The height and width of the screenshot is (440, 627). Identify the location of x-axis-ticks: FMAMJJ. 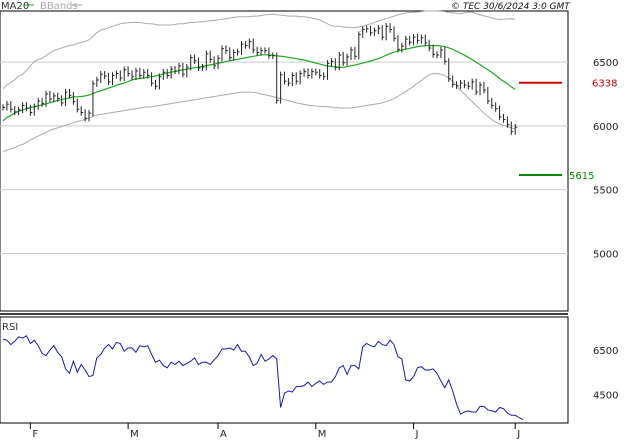
(274, 431).